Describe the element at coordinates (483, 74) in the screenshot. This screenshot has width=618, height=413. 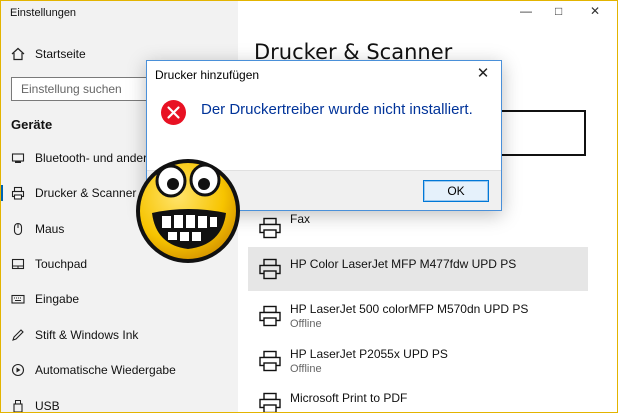
I see `dialog-close-button: ✕` at that location.